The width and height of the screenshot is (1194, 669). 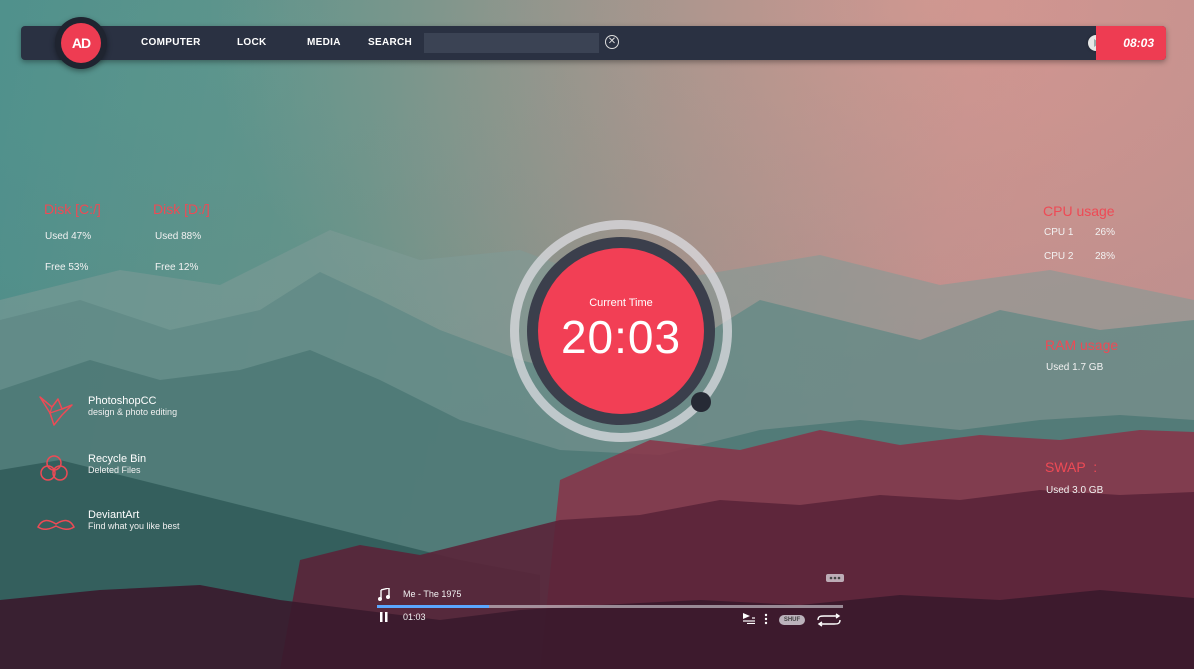 I want to click on shortcut-title: Recycle Bin, so click(x=117, y=459).